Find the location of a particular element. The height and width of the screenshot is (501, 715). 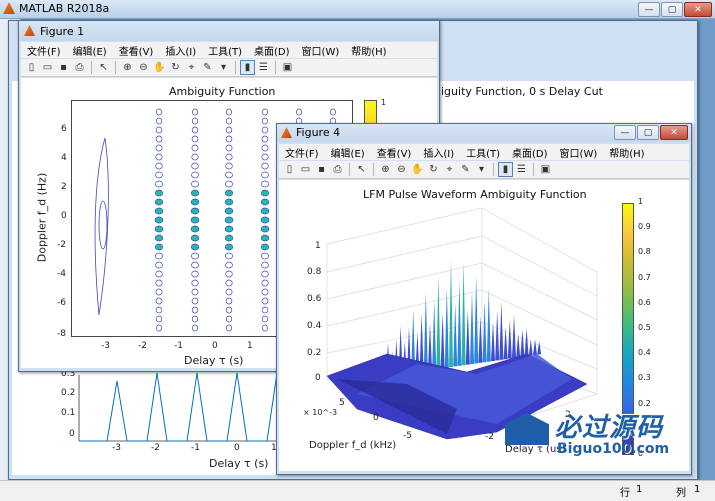

figure1-menu-desktop: 桌面(D) is located at coordinates (272, 50).